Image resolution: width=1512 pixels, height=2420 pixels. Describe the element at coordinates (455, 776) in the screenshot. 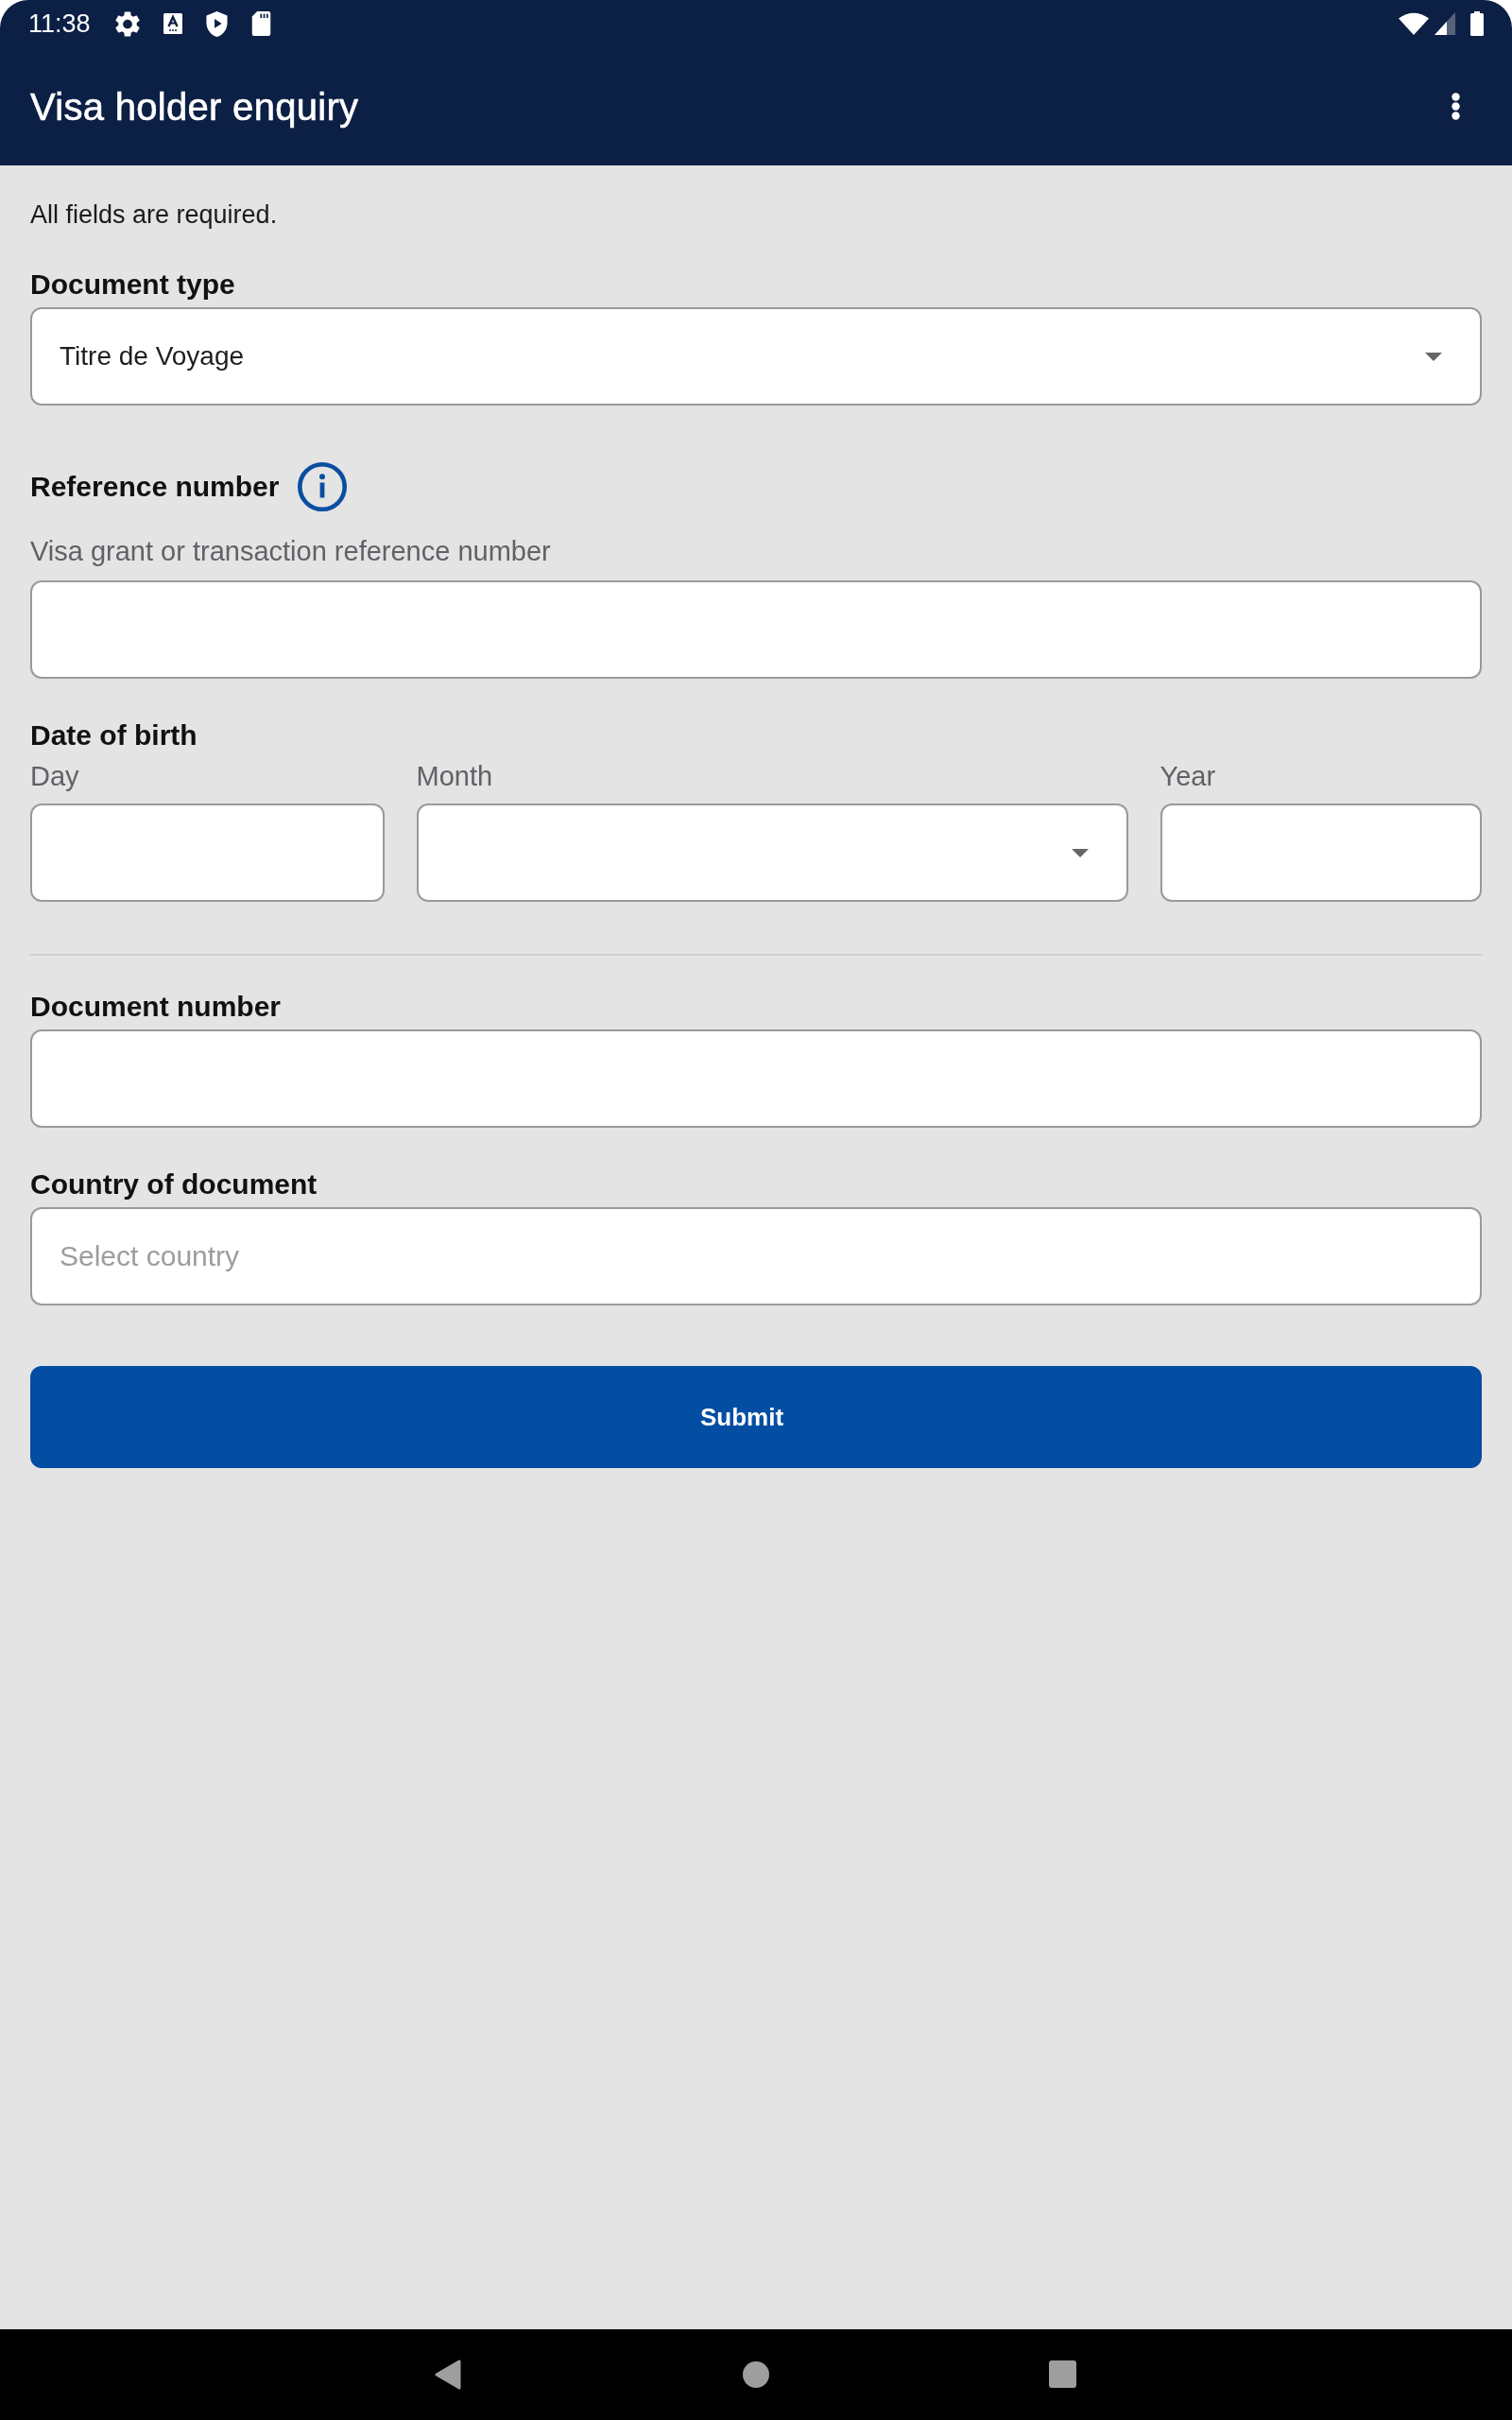

I see `field-label: Month` at that location.